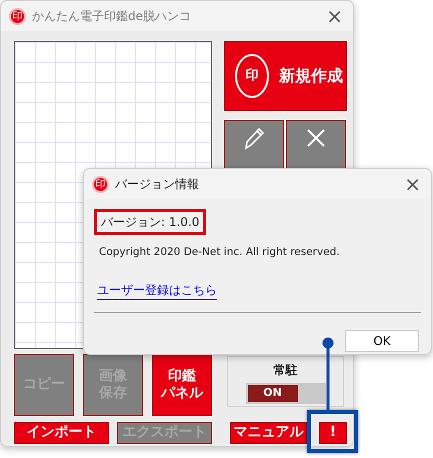  Describe the element at coordinates (286, 393) in the screenshot. I see `toggle-switch: ON` at that location.